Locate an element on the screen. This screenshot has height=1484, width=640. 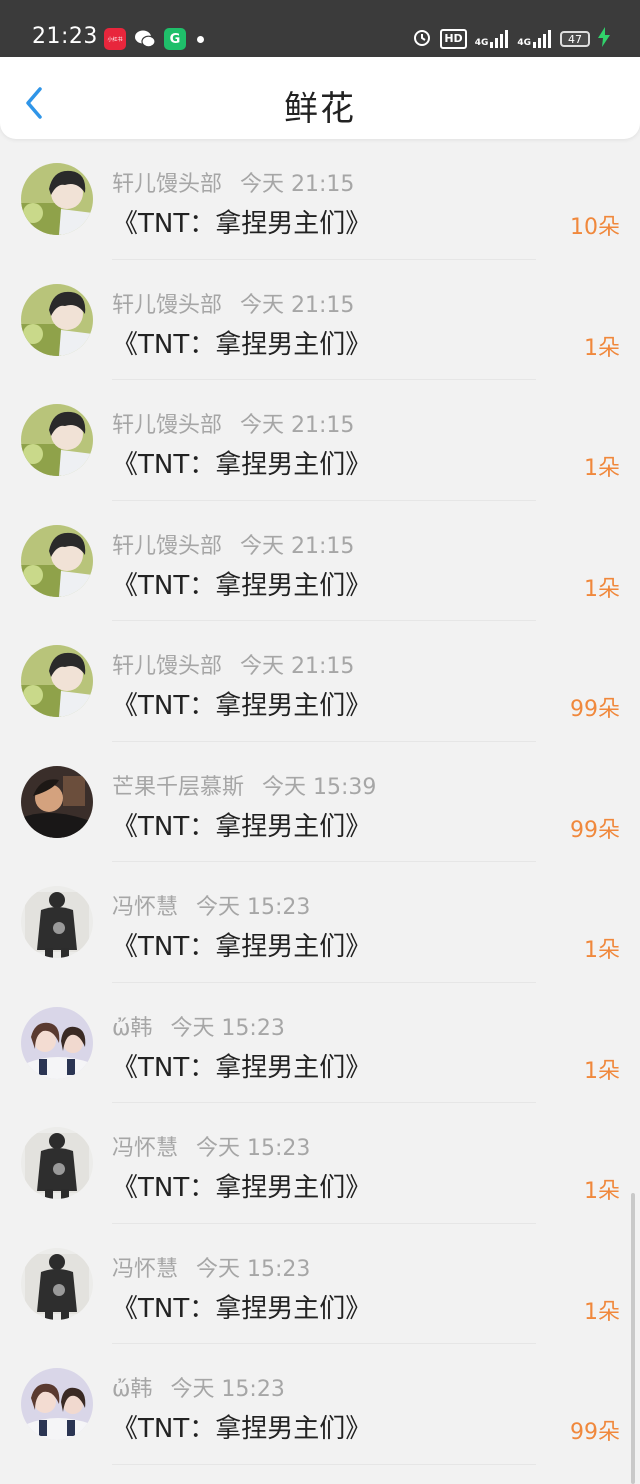
list-item: 轩儿馒头部 今天 21:15 《TNT：拿捏男主们》 99朵 is located at coordinates (320, 681).